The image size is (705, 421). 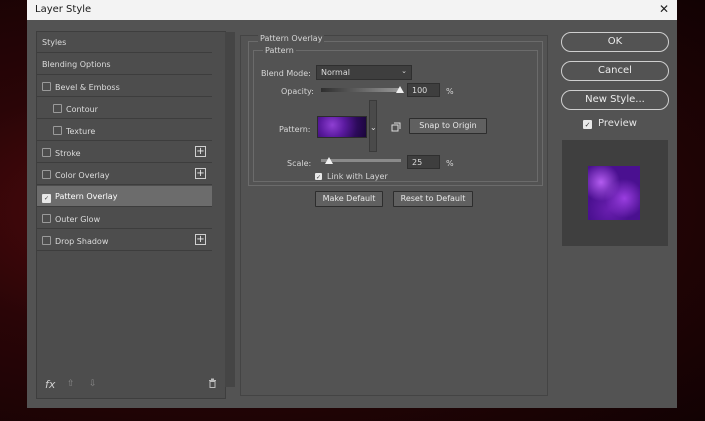 What do you see at coordinates (124, 240) in the screenshot?
I see `style-item-drop-shadow: Drop Shadow +` at bounding box center [124, 240].